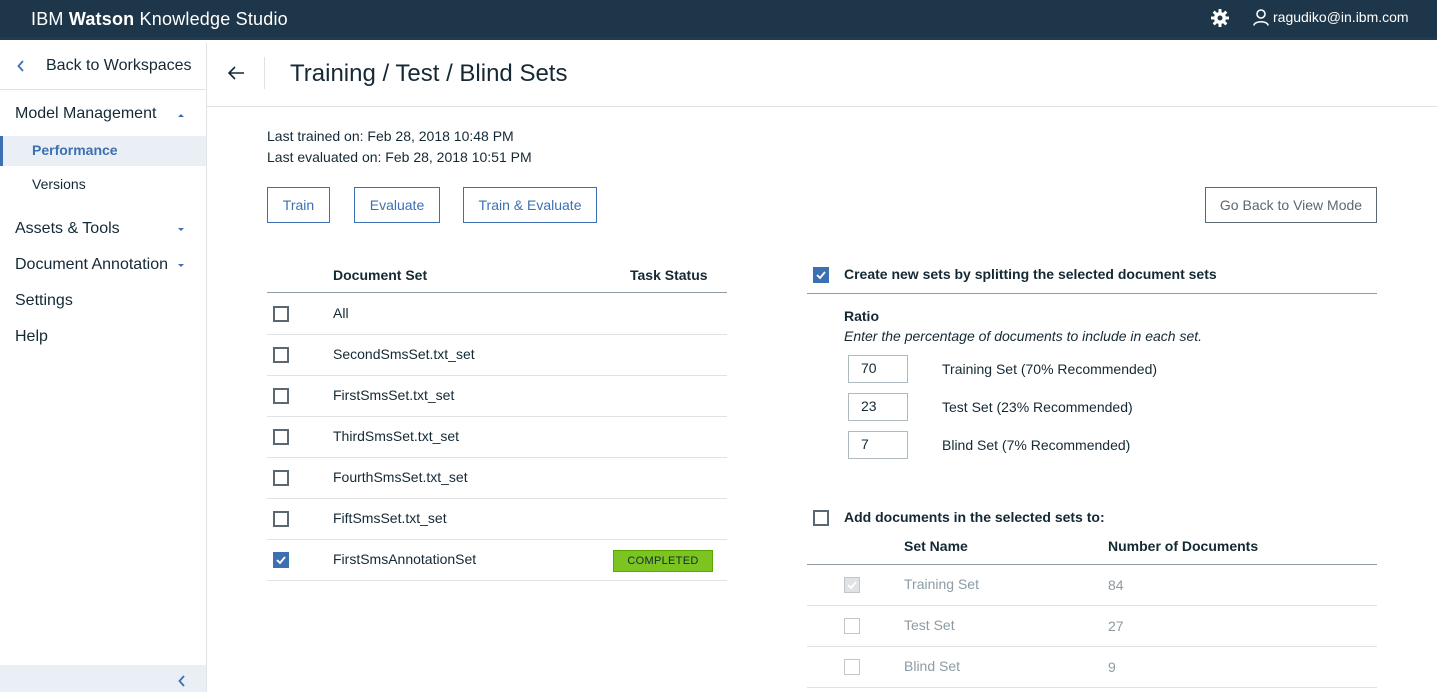  Describe the element at coordinates (1116, 585) in the screenshot. I see `document-count: 84` at that location.